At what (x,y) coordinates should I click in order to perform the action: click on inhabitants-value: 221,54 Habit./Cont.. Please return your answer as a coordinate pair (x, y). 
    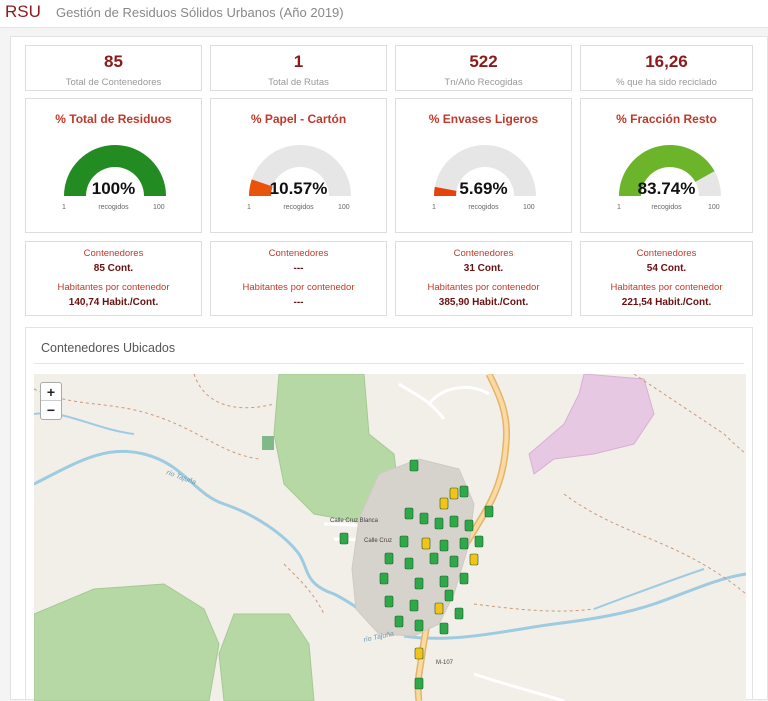
    Looking at the image, I should click on (666, 302).